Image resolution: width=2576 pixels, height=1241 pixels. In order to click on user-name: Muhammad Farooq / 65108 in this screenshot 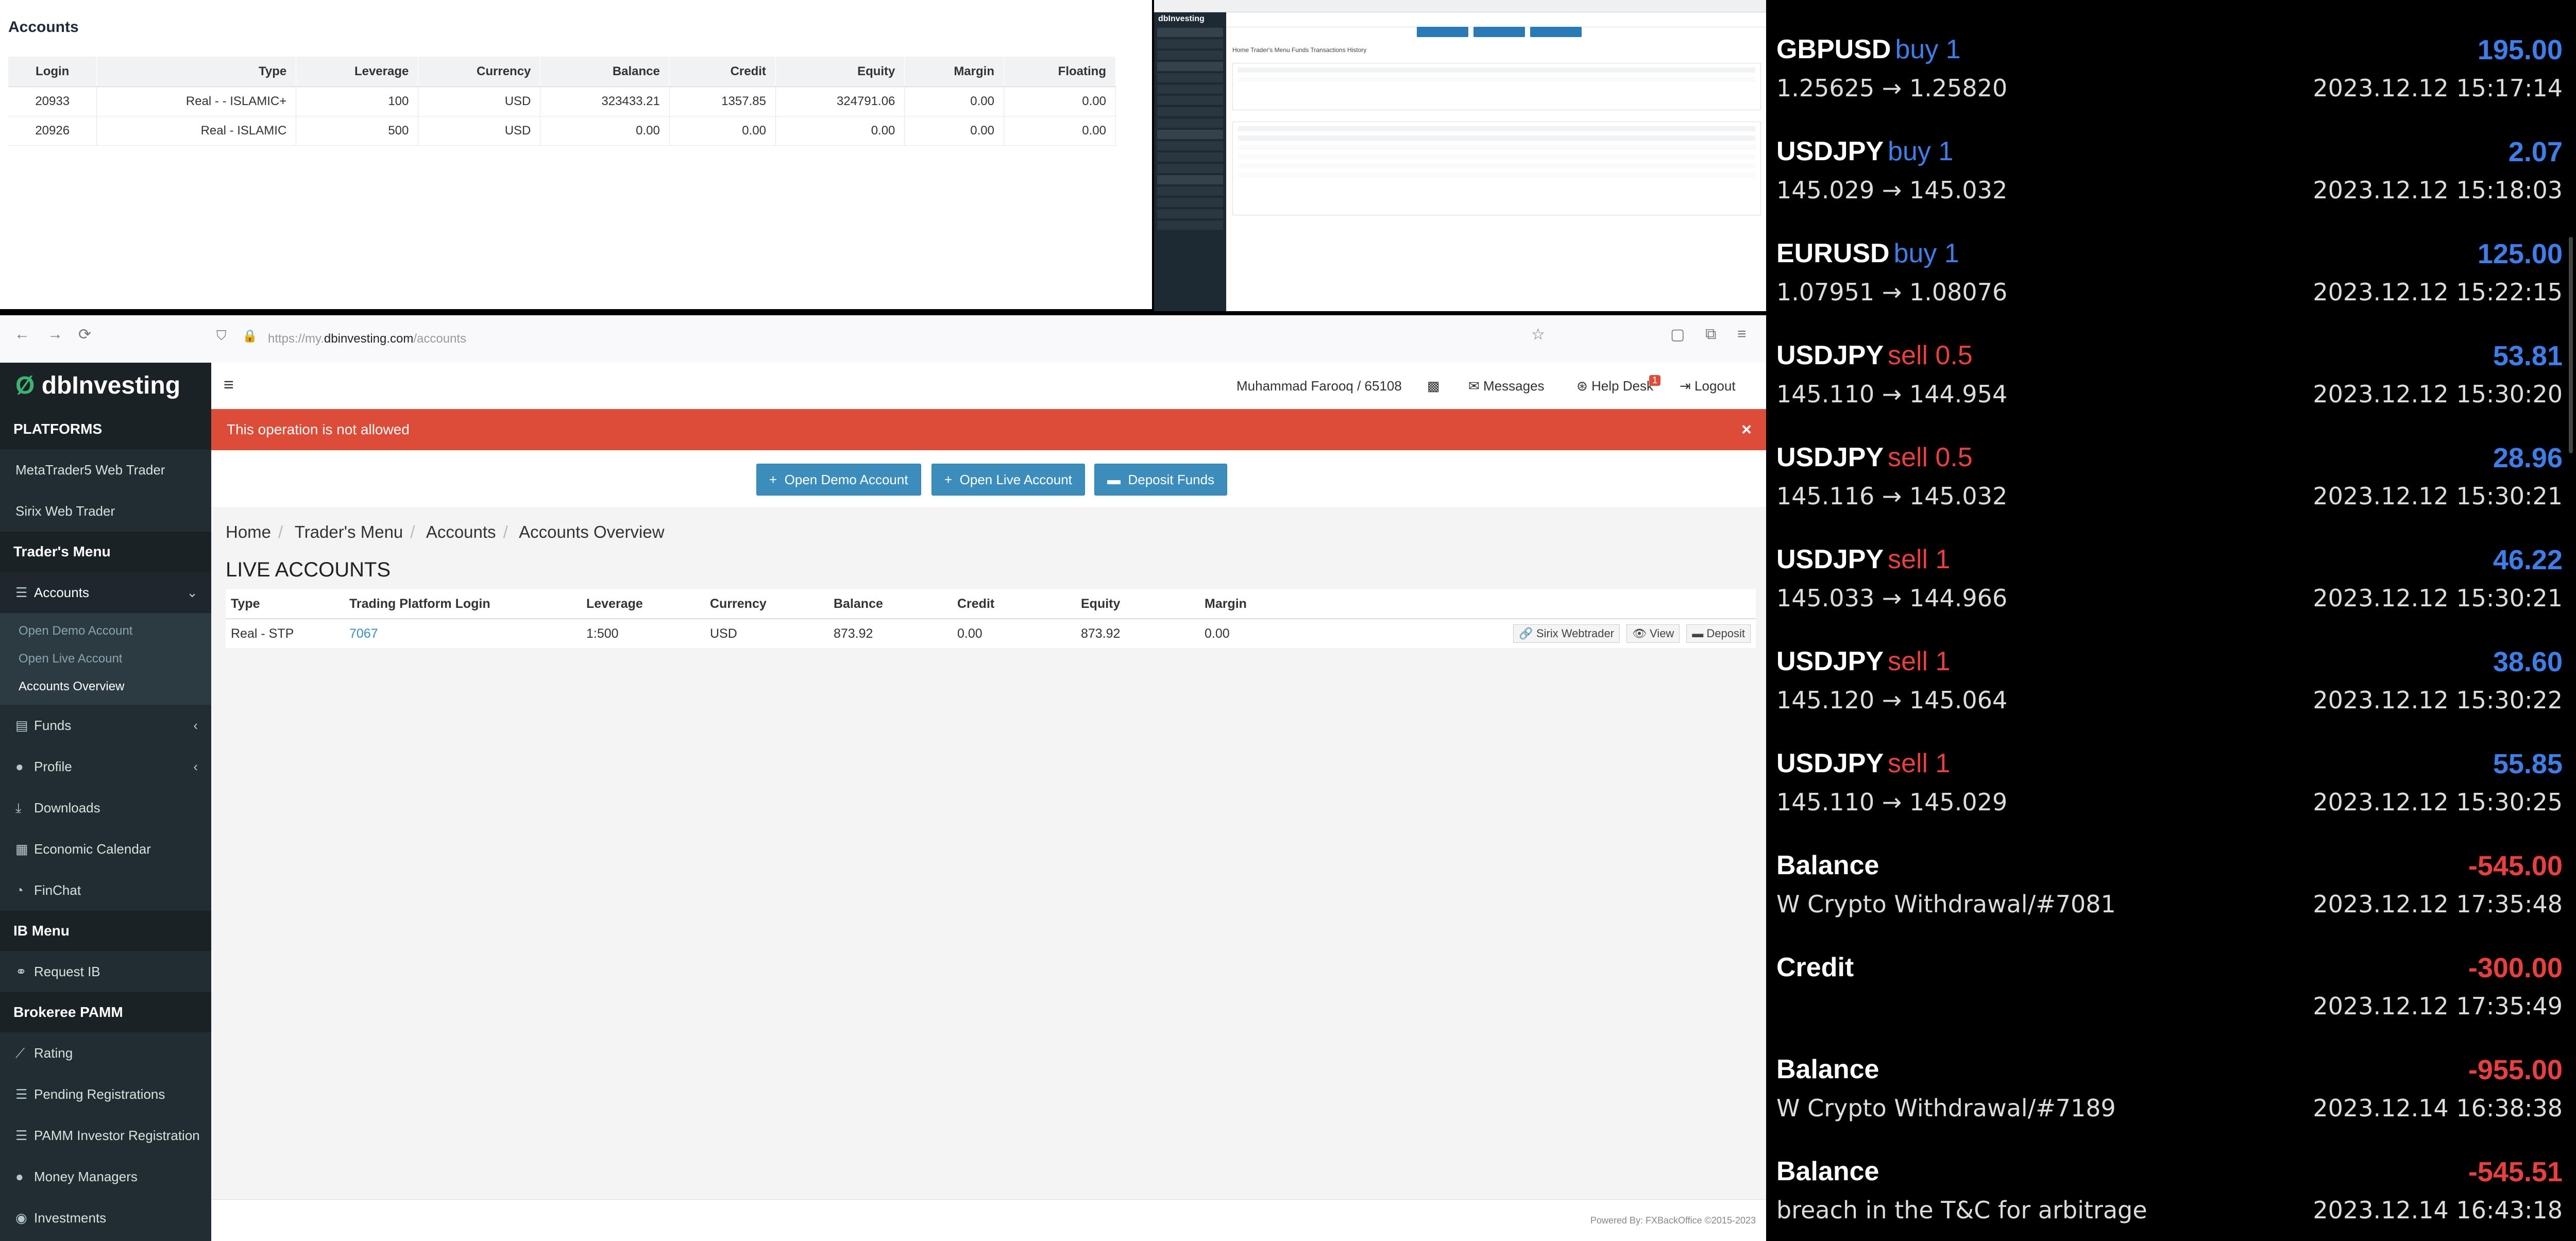, I will do `click(1319, 386)`.